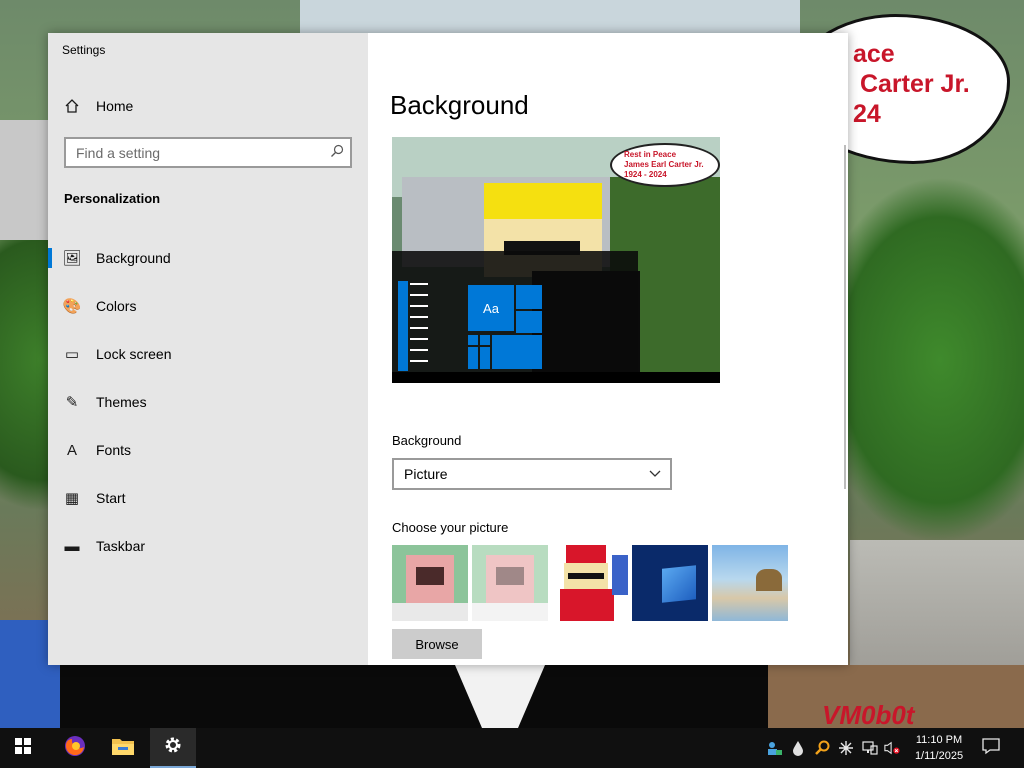 This screenshot has width=1024, height=768. I want to click on background-dropdown-value: Picture, so click(426, 474).